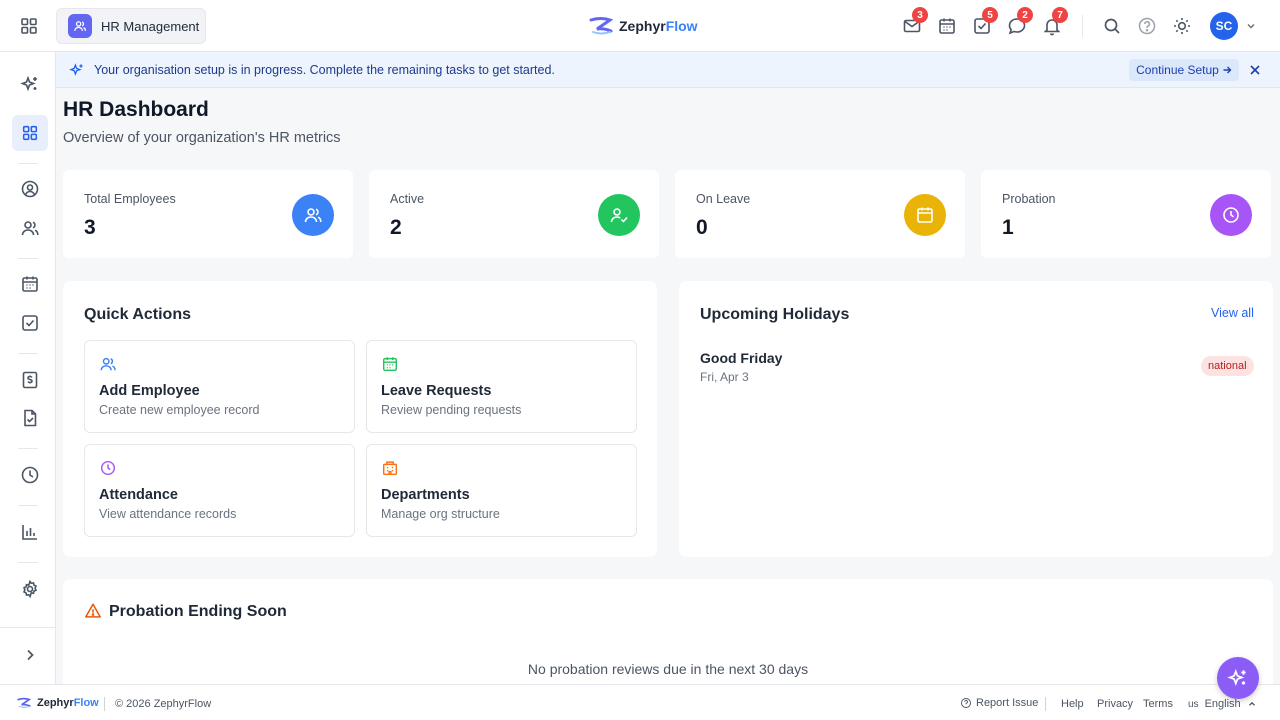 This screenshot has width=1280, height=720. Describe the element at coordinates (1227, 70) in the screenshot. I see `arrow-right-icon` at that location.